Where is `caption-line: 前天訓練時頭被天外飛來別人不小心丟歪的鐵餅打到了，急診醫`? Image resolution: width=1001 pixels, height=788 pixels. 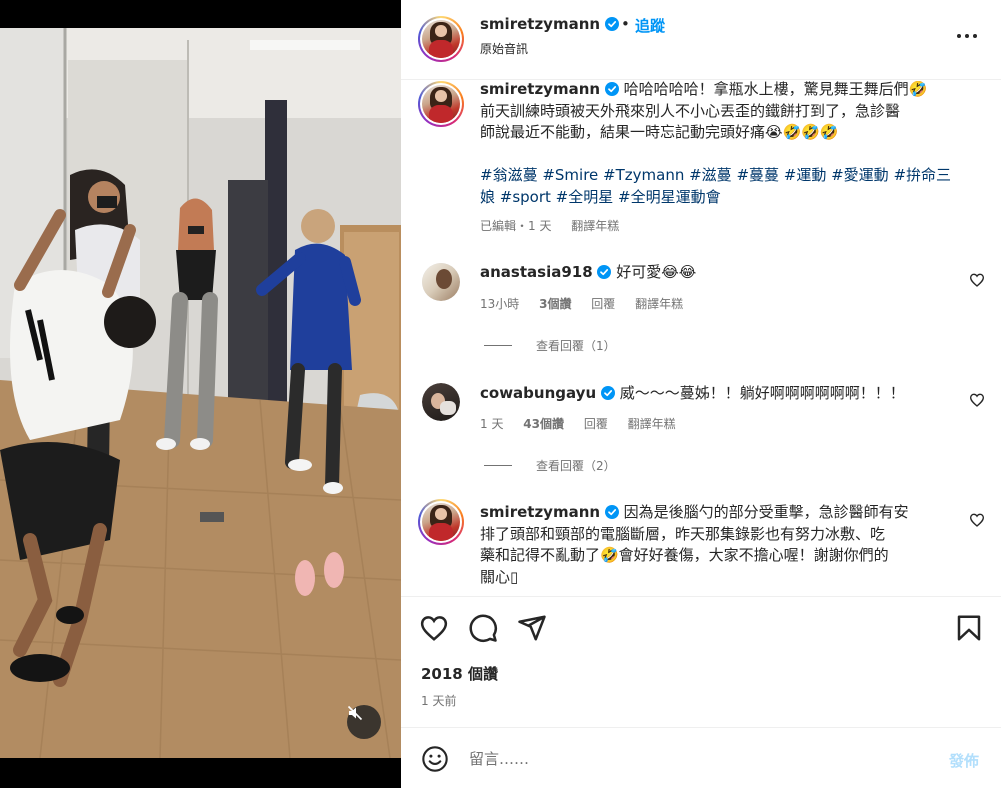 caption-line: 前天訓練時頭被天外飛來別人不小心丟歪的鐵餅打到了，急診醫 is located at coordinates (690, 110).